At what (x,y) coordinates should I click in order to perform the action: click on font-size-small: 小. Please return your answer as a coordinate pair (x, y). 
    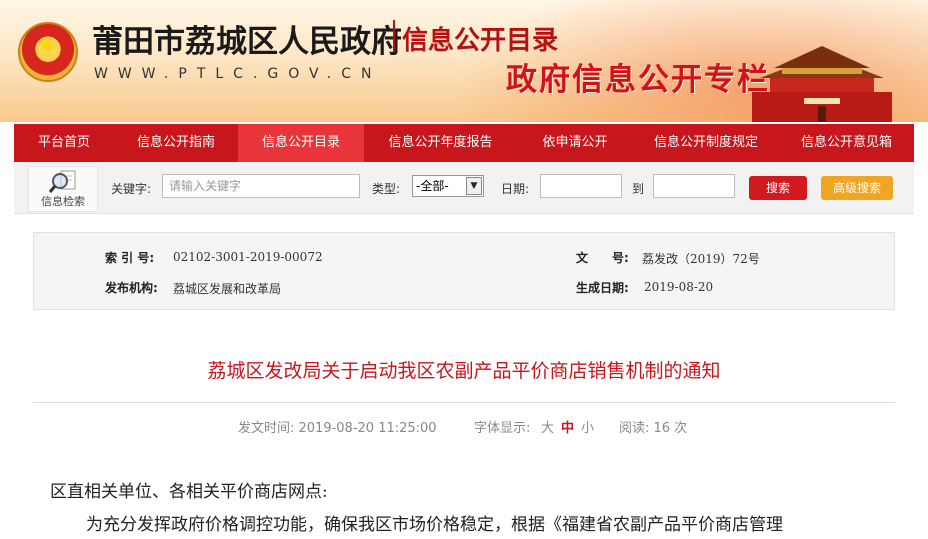
    Looking at the image, I should click on (587, 426).